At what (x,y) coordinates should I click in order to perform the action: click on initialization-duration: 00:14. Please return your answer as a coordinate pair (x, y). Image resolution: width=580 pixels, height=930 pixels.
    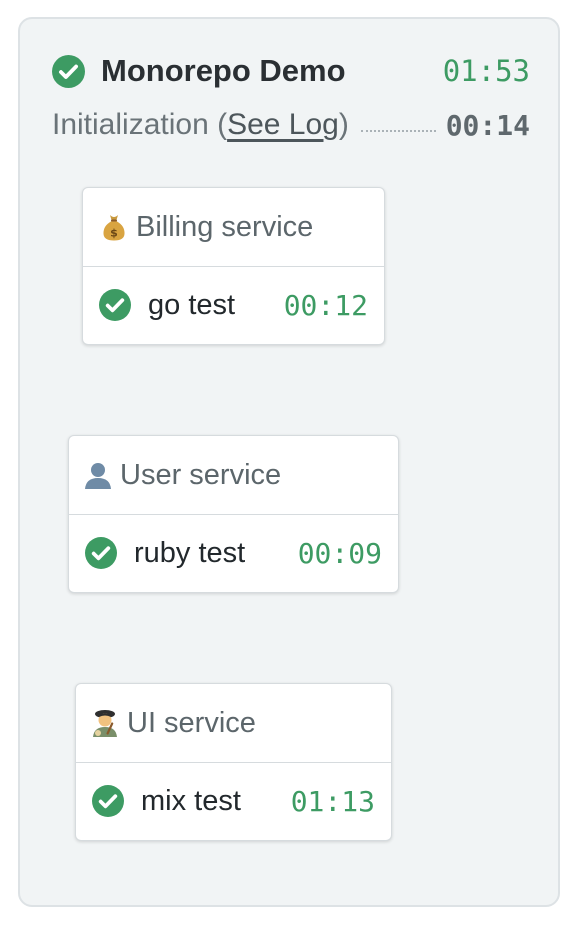
    Looking at the image, I should click on (487, 125).